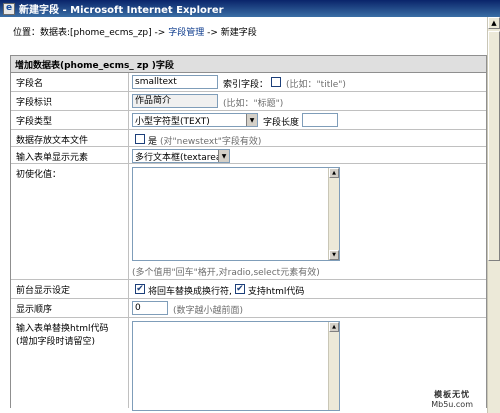  What do you see at coordinates (316, 85) in the screenshot?
I see `index-field-hint: (比如："title")` at bounding box center [316, 85].